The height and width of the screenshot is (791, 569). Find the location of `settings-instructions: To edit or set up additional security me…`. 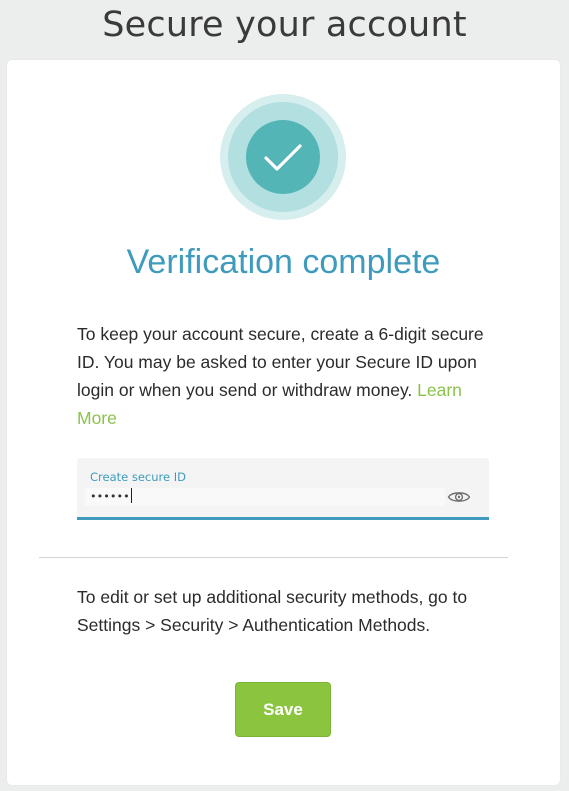

settings-instructions: To edit or set up additional security me… is located at coordinates (272, 611).